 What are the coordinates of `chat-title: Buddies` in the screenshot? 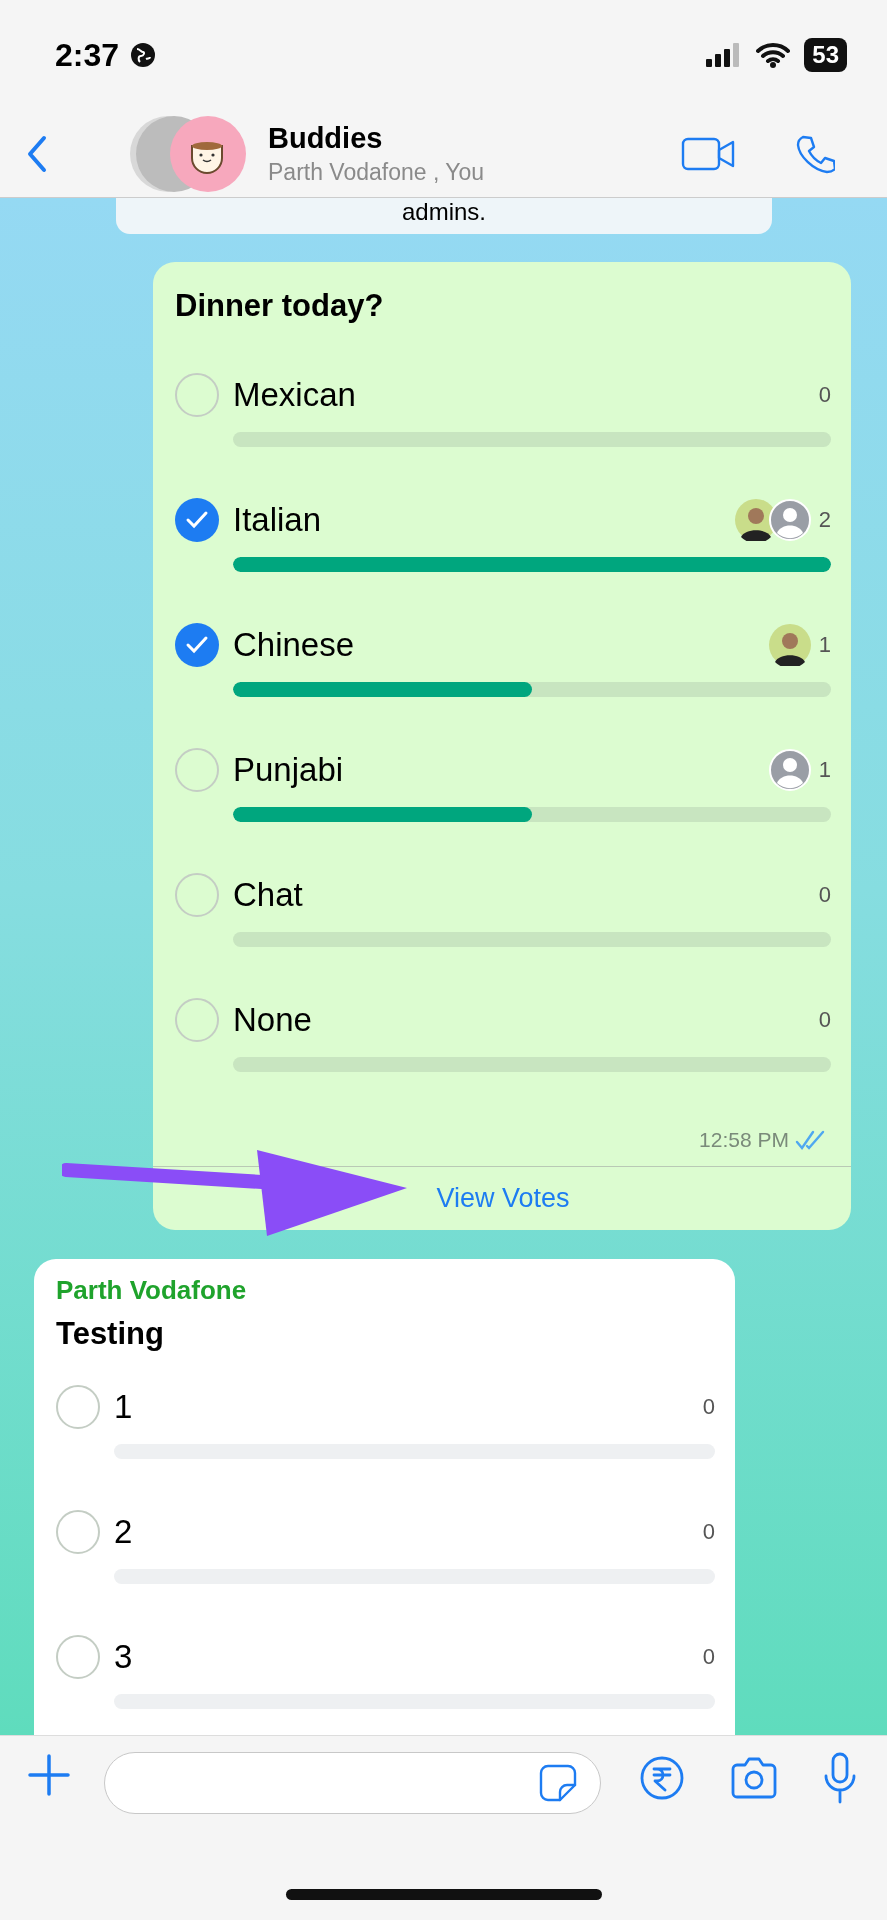 It's located at (326, 138).